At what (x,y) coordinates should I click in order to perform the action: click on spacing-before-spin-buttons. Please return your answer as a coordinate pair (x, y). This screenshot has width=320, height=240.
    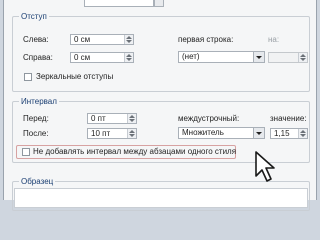
    Looking at the image, I should click on (131, 118).